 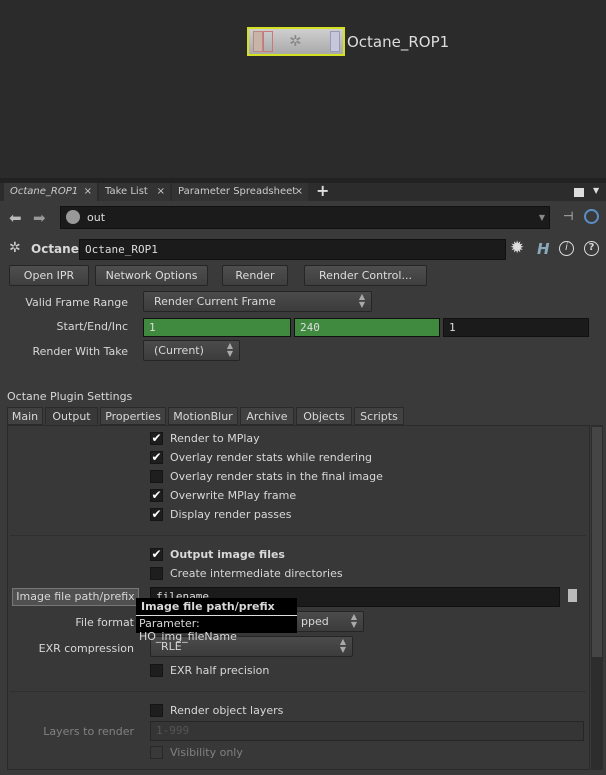 What do you see at coordinates (227, 710) in the screenshot?
I see `checkbox-label: Render object layers` at bounding box center [227, 710].